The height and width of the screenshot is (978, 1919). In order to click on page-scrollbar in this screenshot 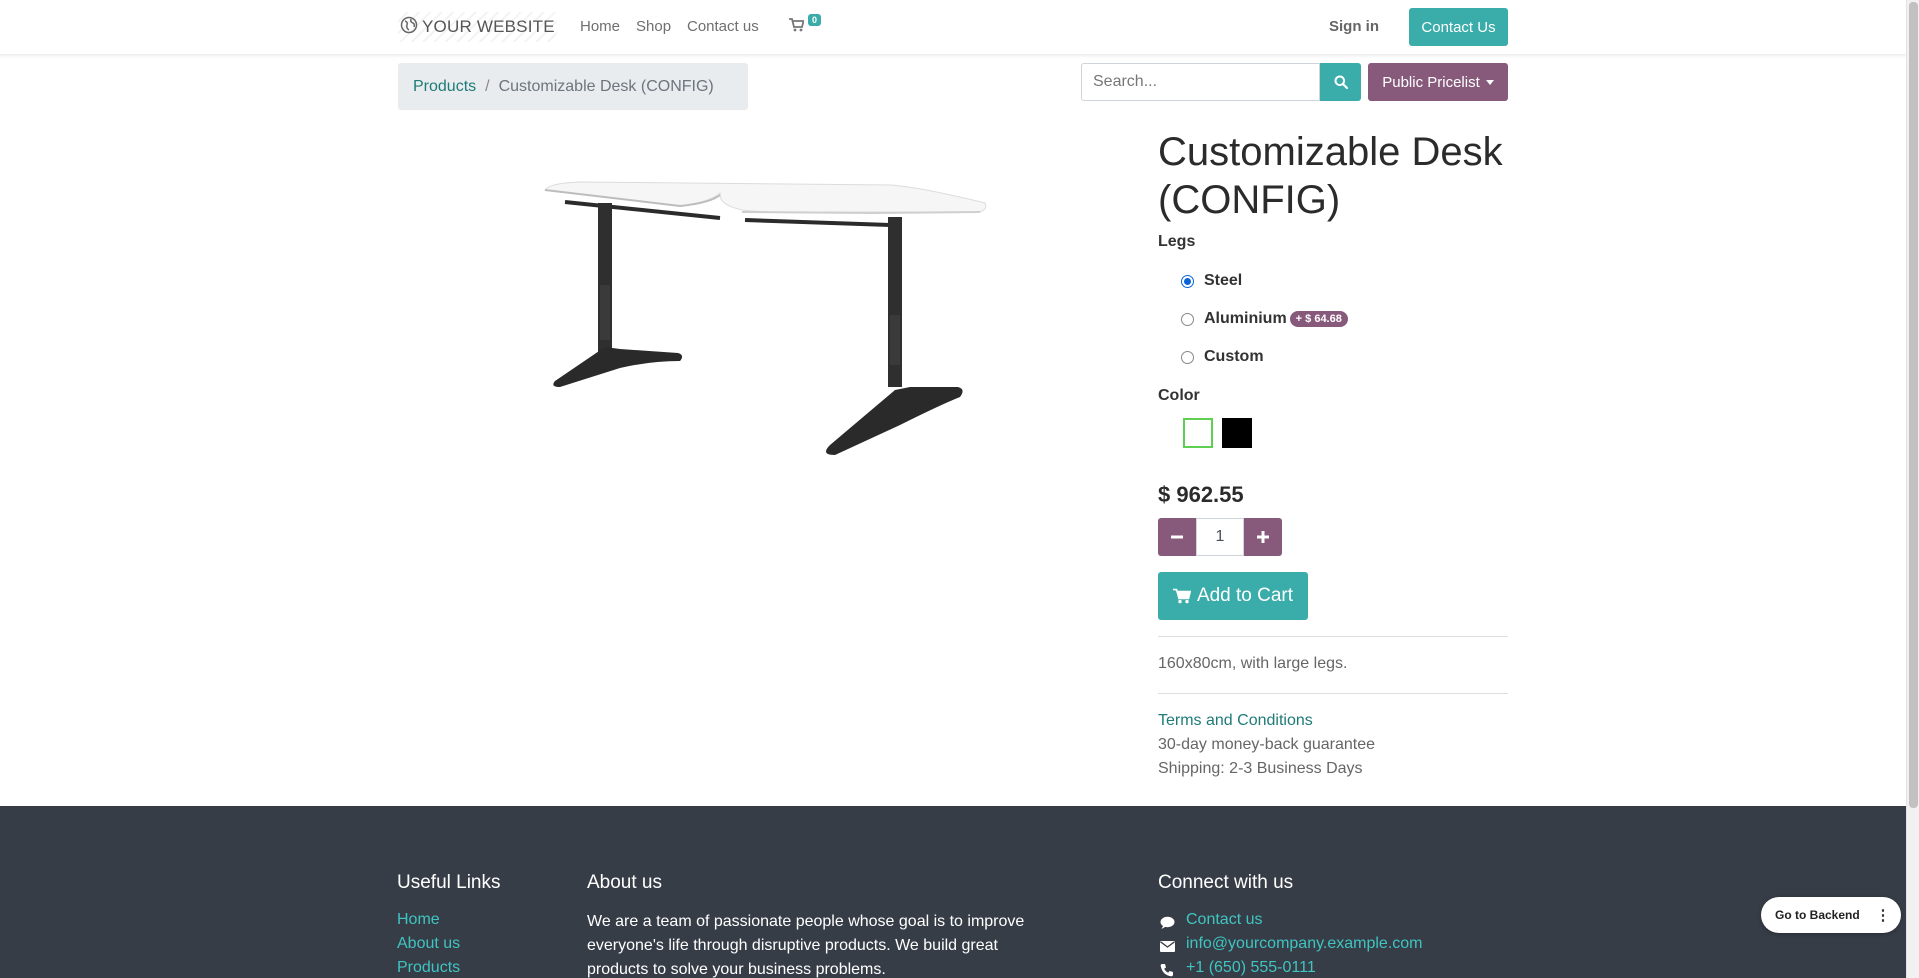, I will do `click(1912, 489)`.